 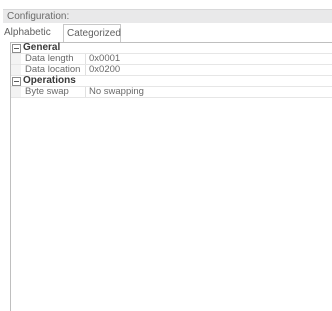 I want to click on panel-title-bar: Configuration:, so click(x=167, y=16).